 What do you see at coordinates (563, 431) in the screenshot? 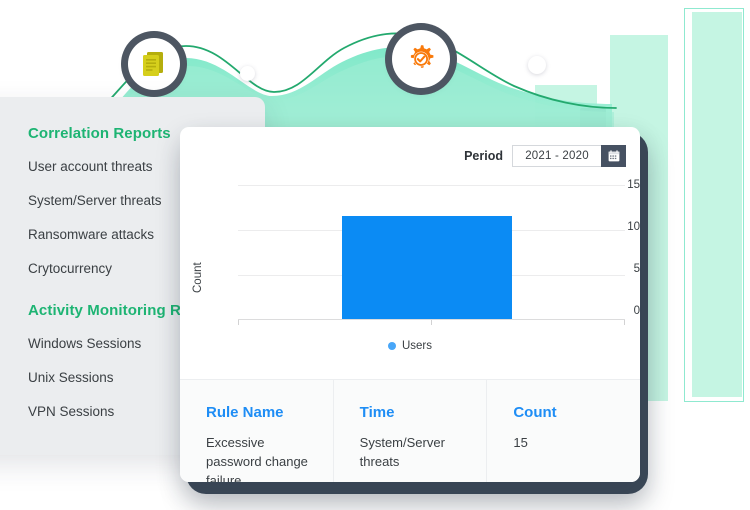
I see `table-column-count: Count 15` at bounding box center [563, 431].